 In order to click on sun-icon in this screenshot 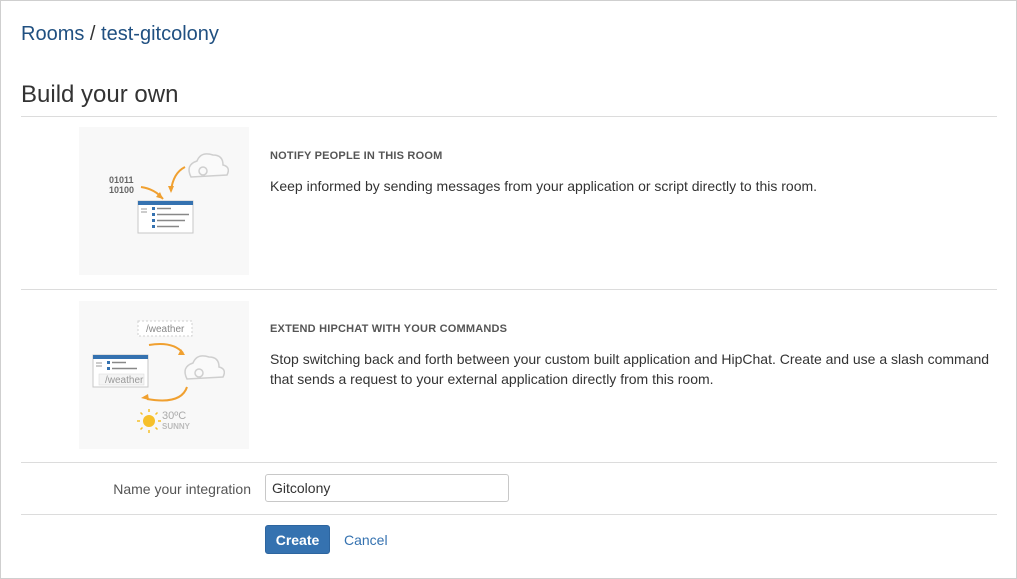, I will do `click(149, 421)`.